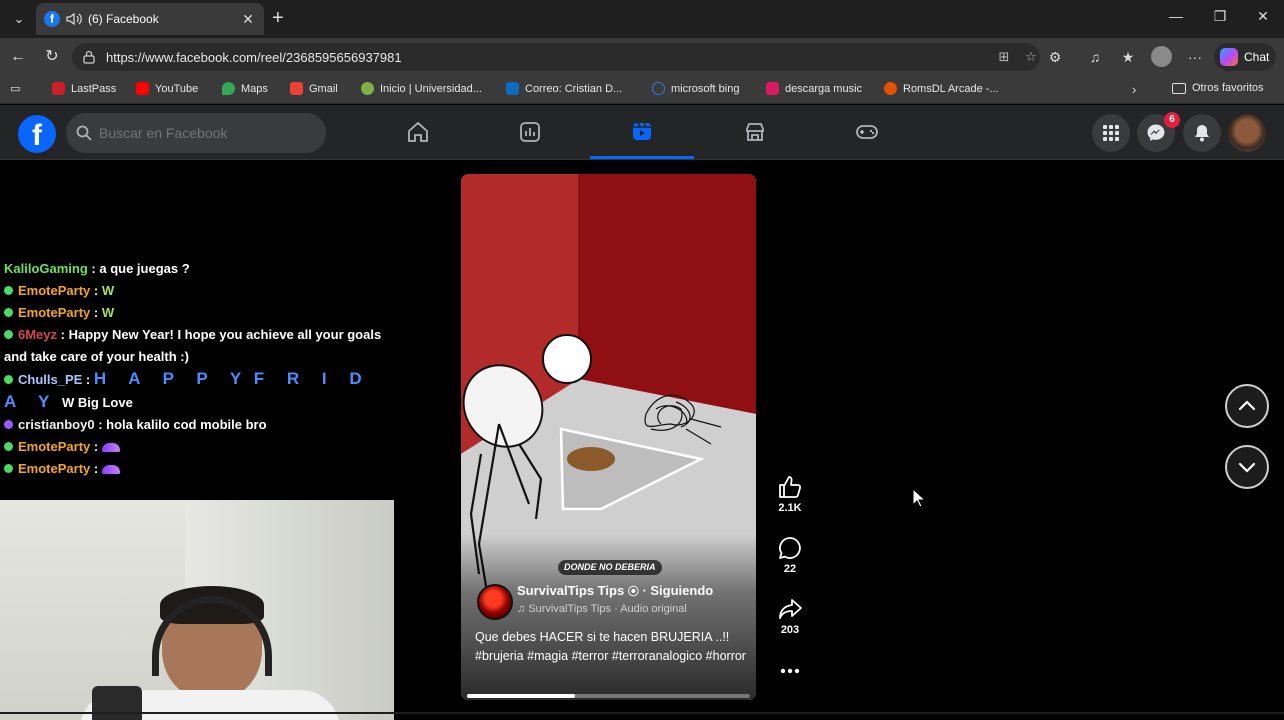 The height and width of the screenshot is (720, 1284). Describe the element at coordinates (495, 602) in the screenshot. I see `author-avatar` at that location.